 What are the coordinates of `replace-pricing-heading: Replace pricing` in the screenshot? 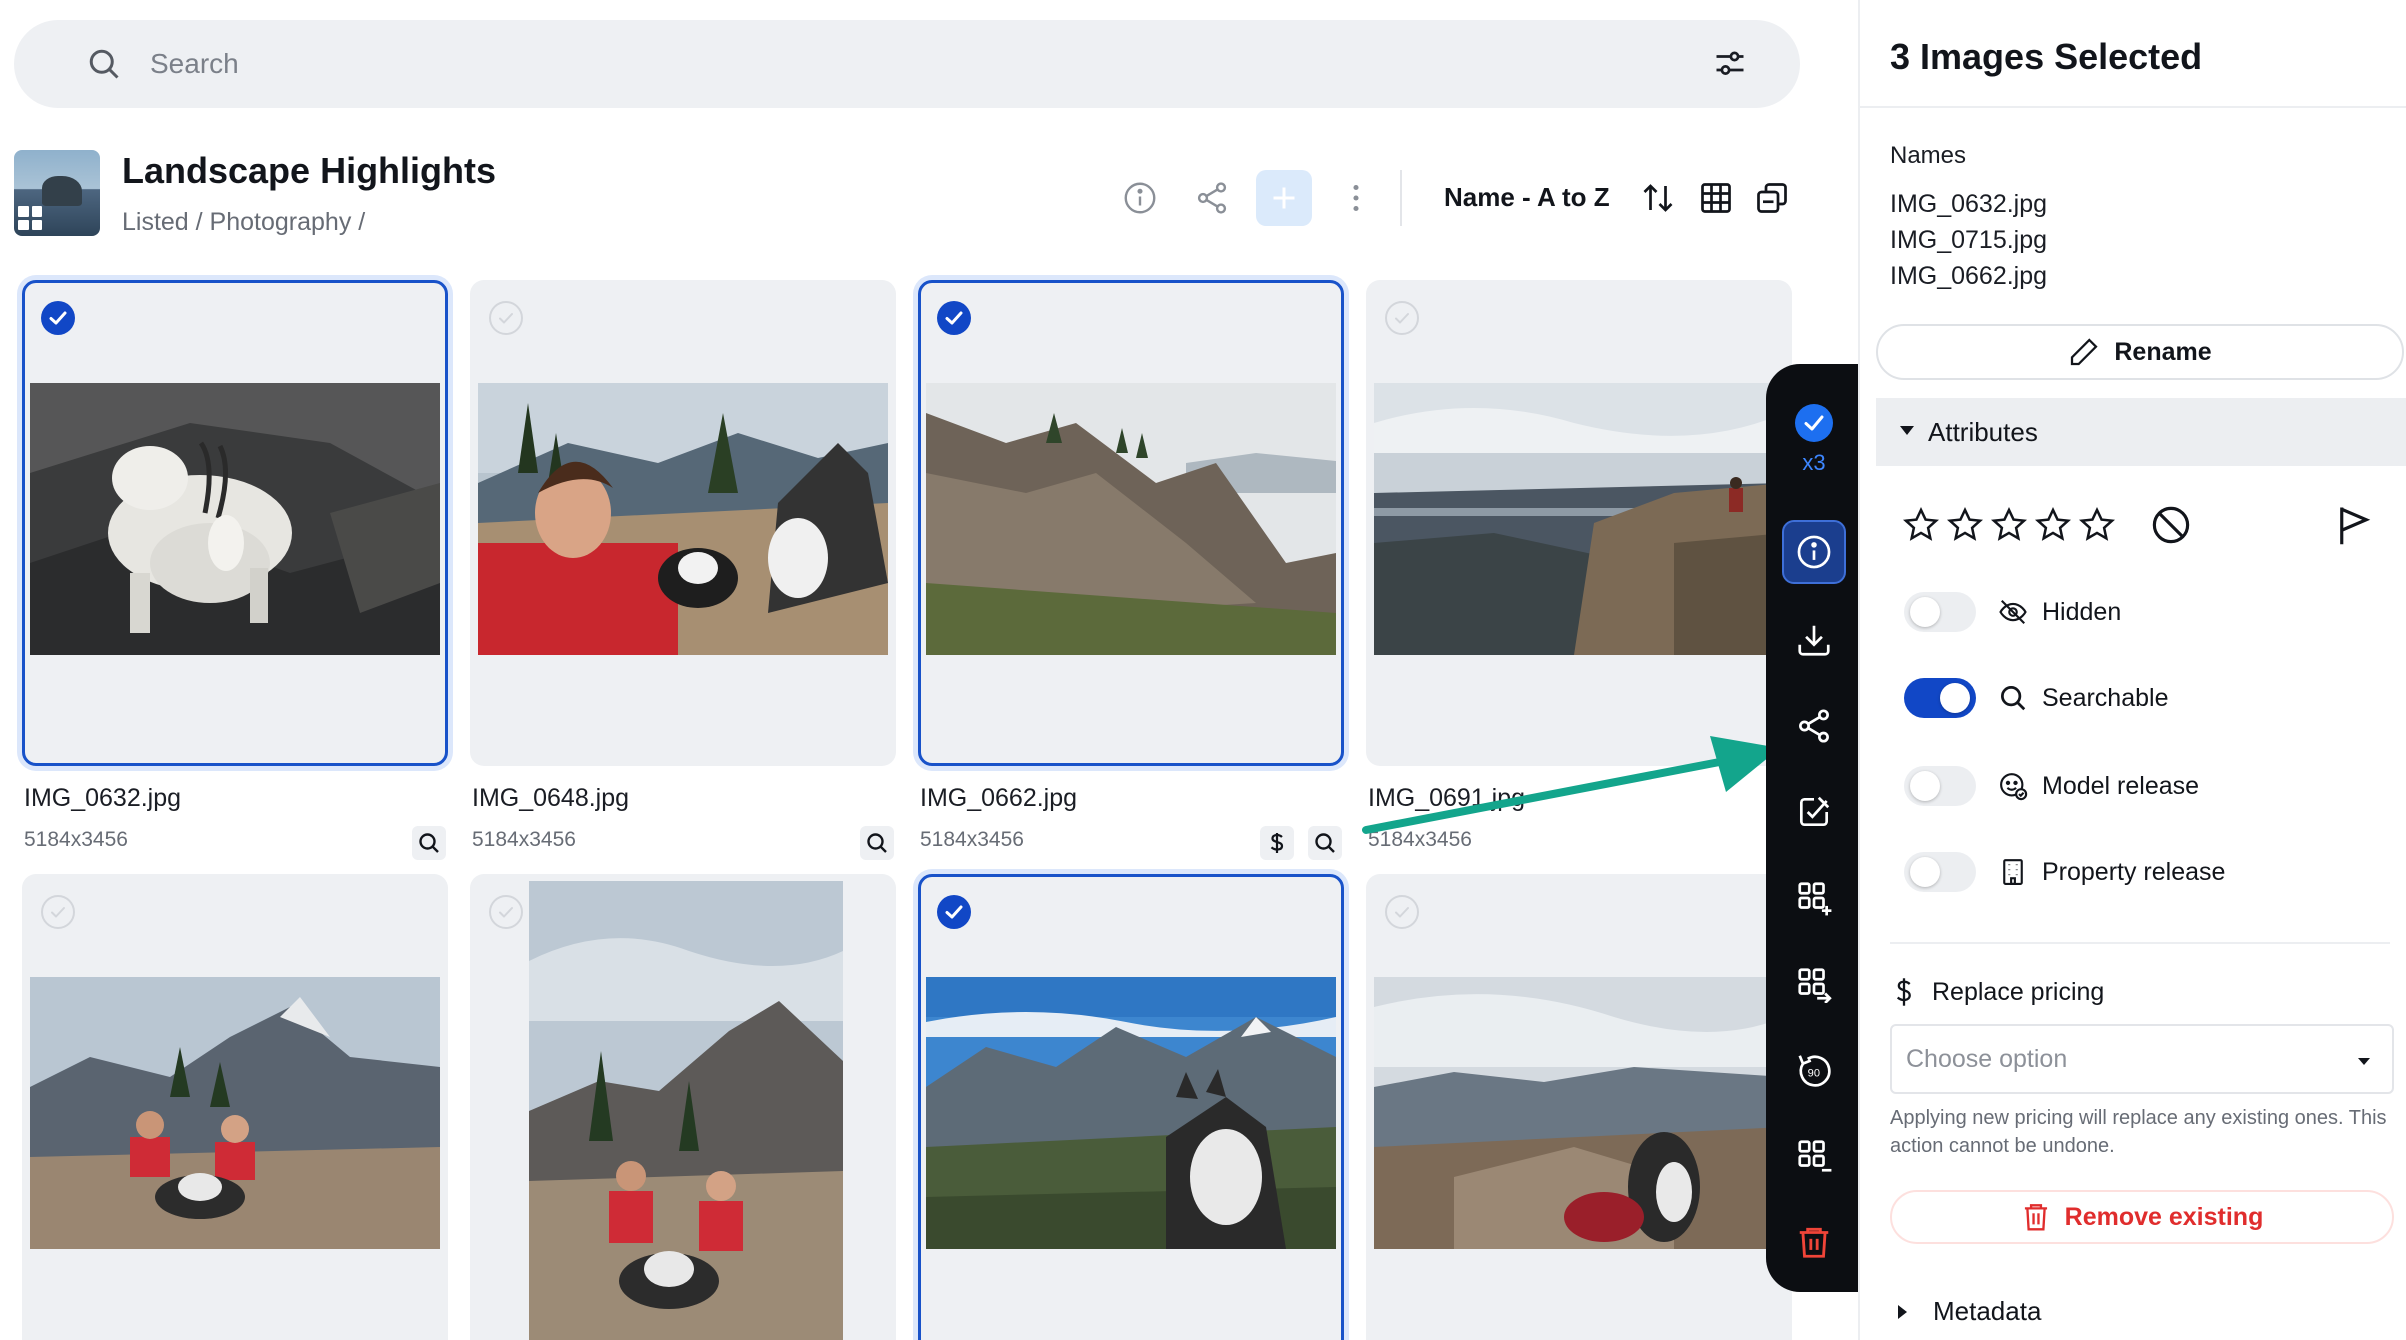 It's located at (1997, 992).